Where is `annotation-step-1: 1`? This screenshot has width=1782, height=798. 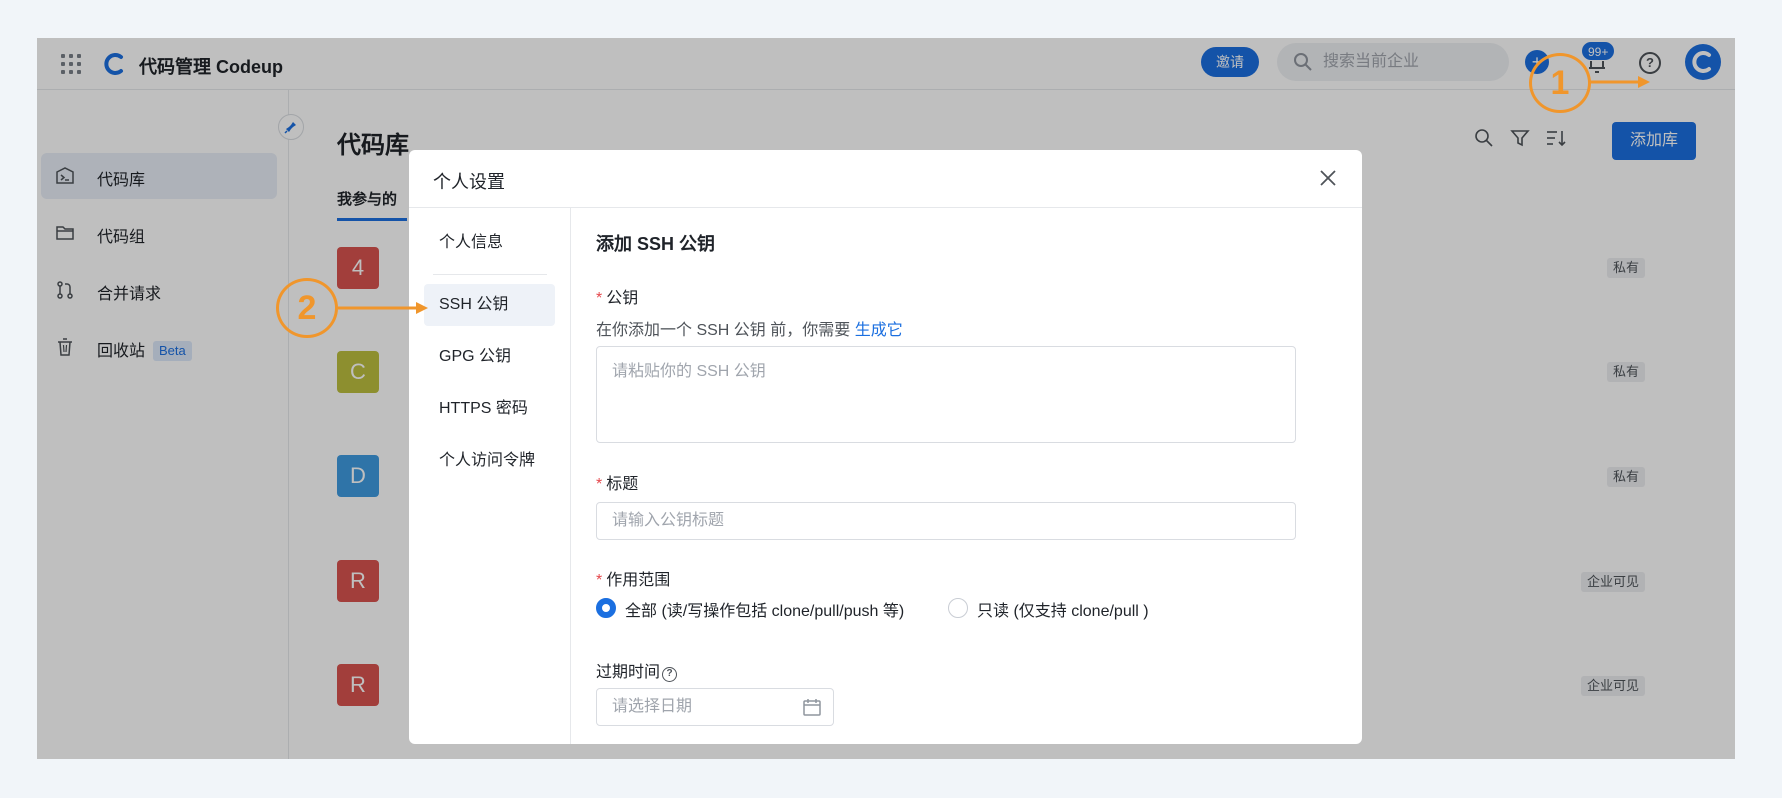
annotation-step-1: 1 is located at coordinates (1560, 83).